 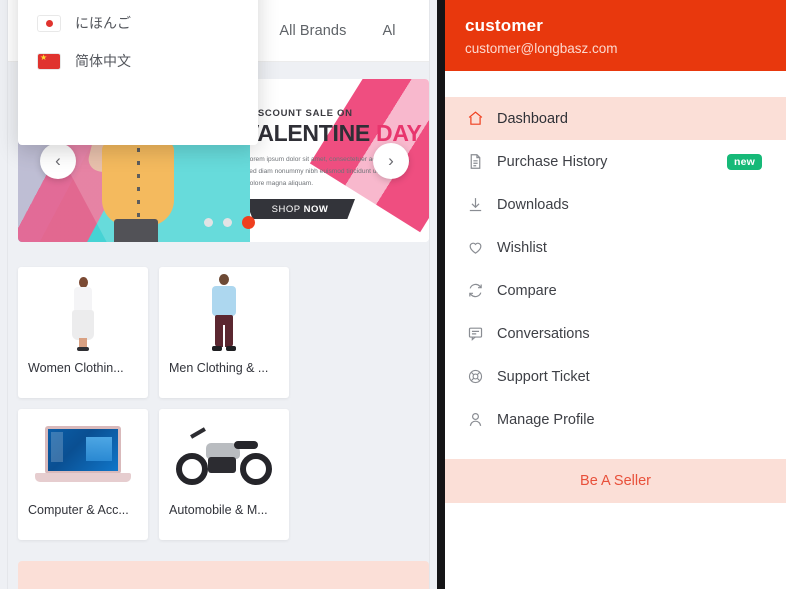 I want to click on lifering-icon, so click(x=482, y=376).